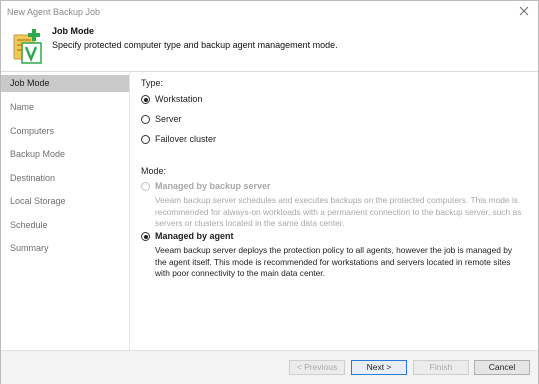 The width and height of the screenshot is (539, 384). I want to click on close-icon, so click(524, 11).